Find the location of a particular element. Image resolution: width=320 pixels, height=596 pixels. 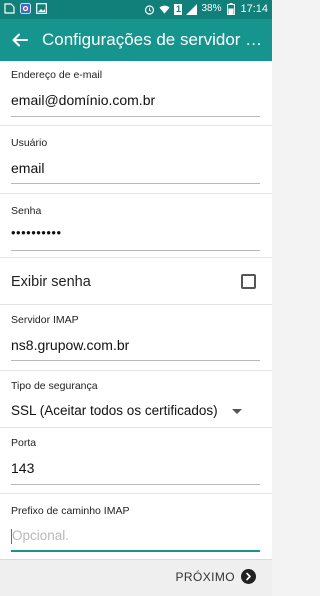

sim-badge: 1 is located at coordinates (178, 9).